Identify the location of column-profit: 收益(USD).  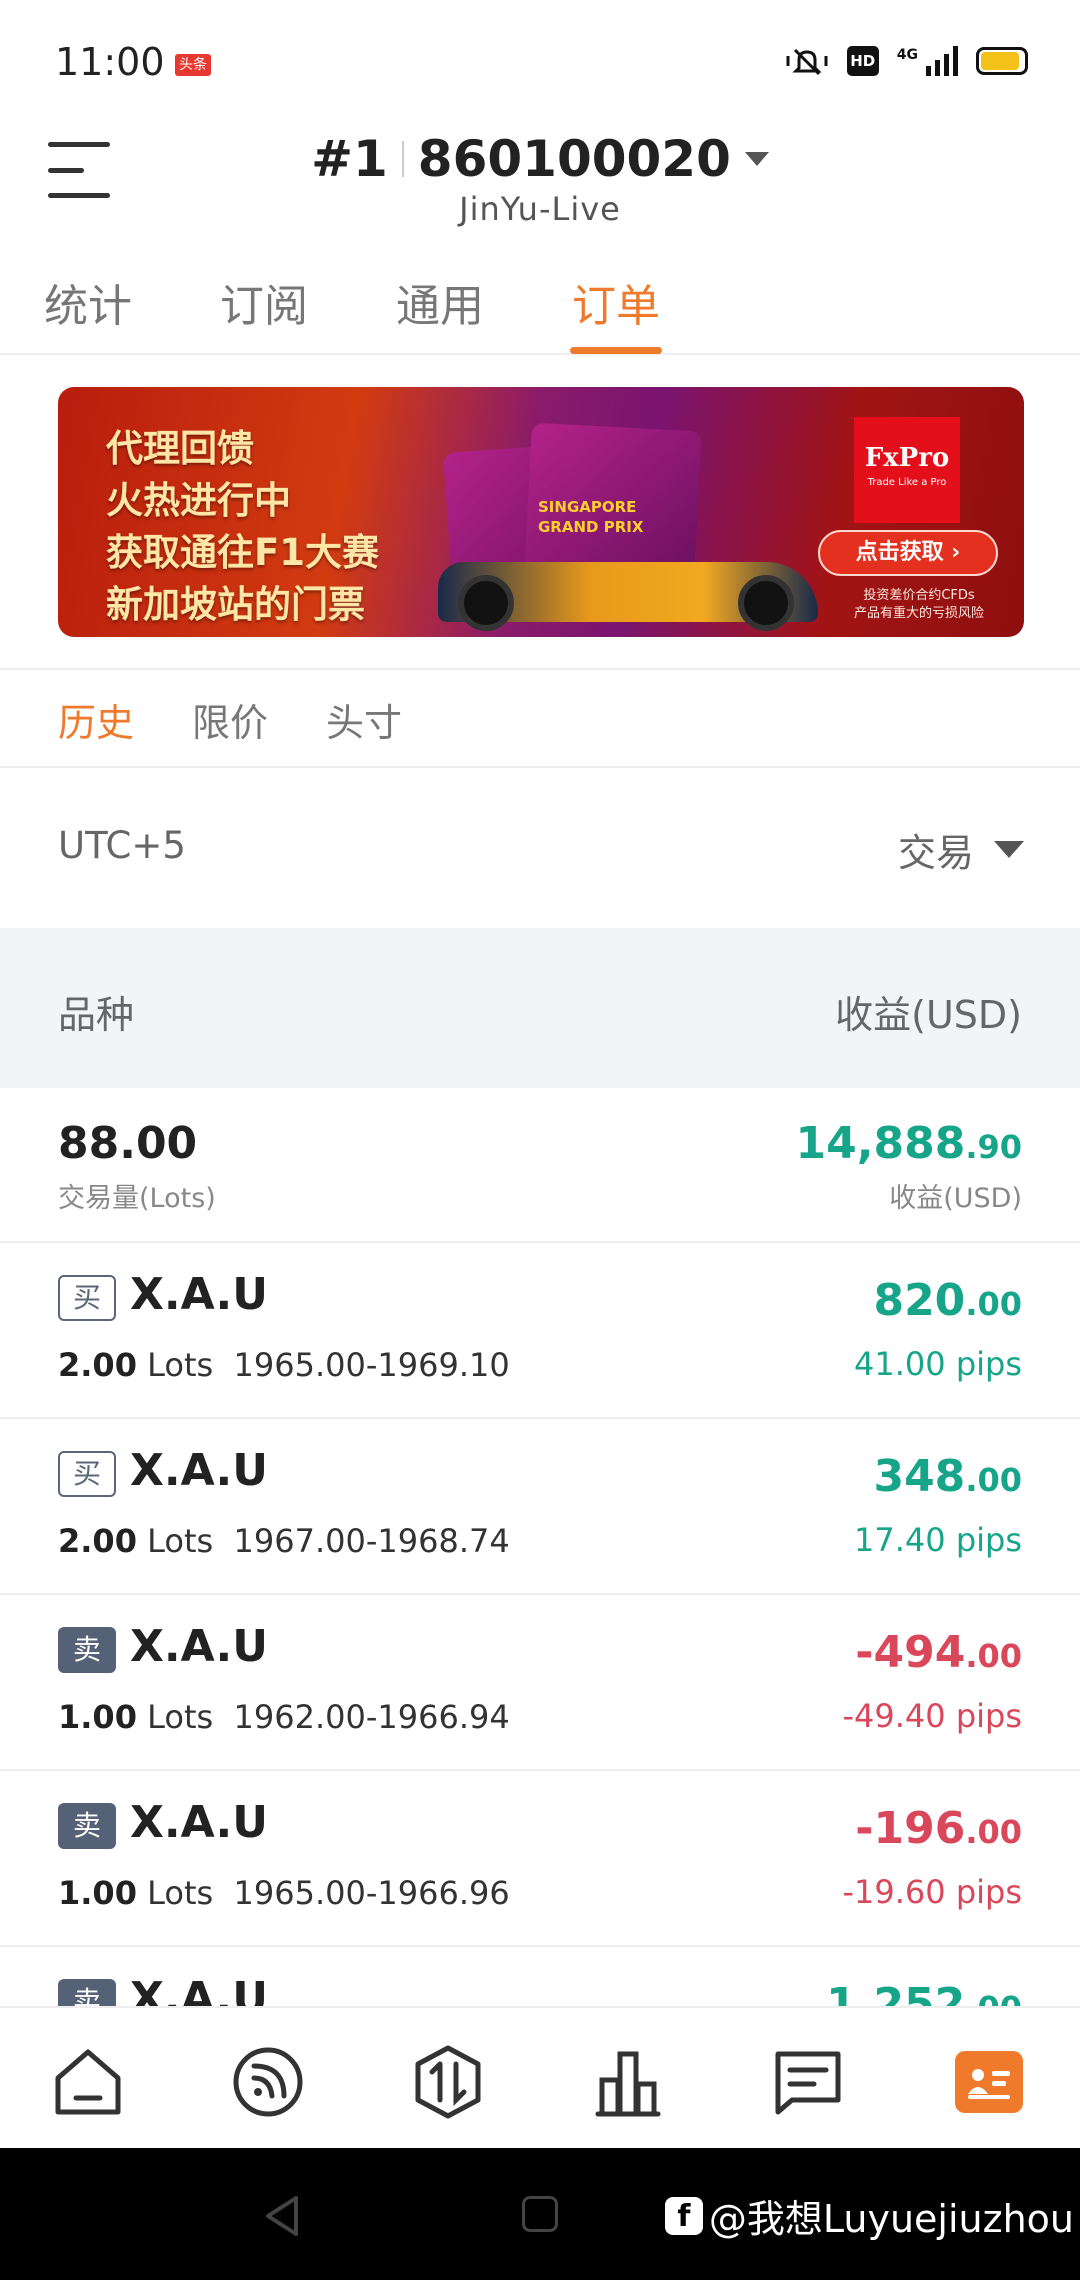
(928, 1015).